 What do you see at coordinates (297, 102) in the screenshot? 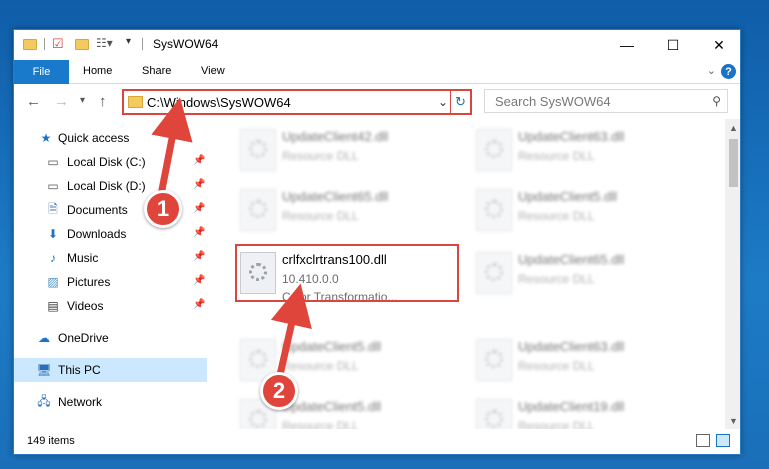
I see `address-bar: C:\Windows\SysWOW64 ⌄ ↻` at bounding box center [297, 102].